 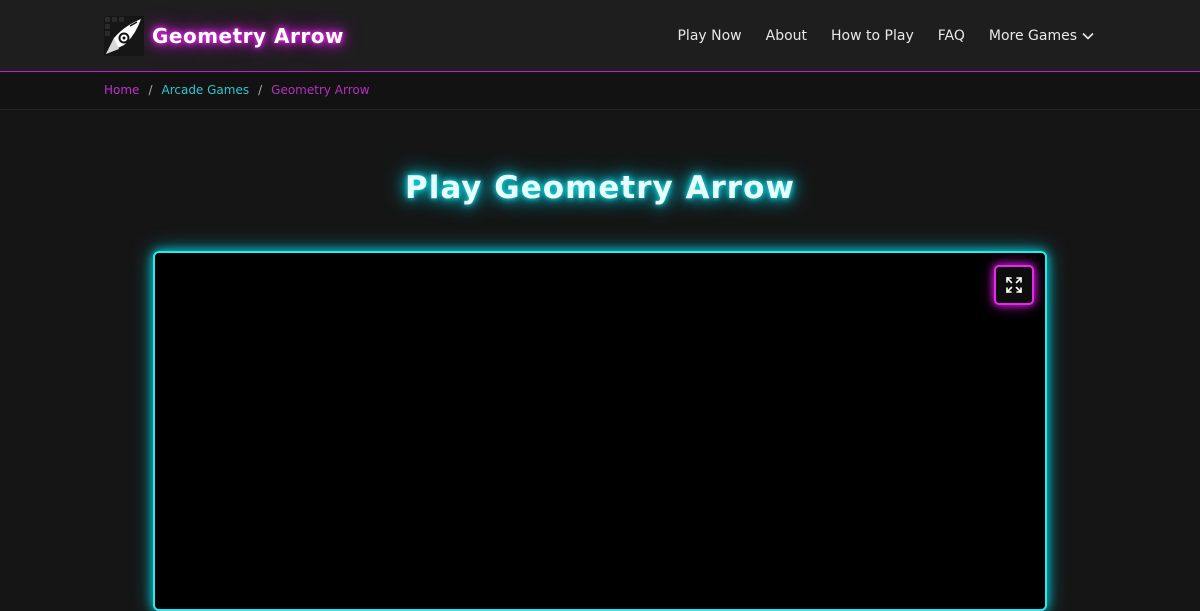 What do you see at coordinates (600, 91) in the screenshot?
I see `breadcrumb-bar: Home / Arcade Games / Geometry Arrow` at bounding box center [600, 91].